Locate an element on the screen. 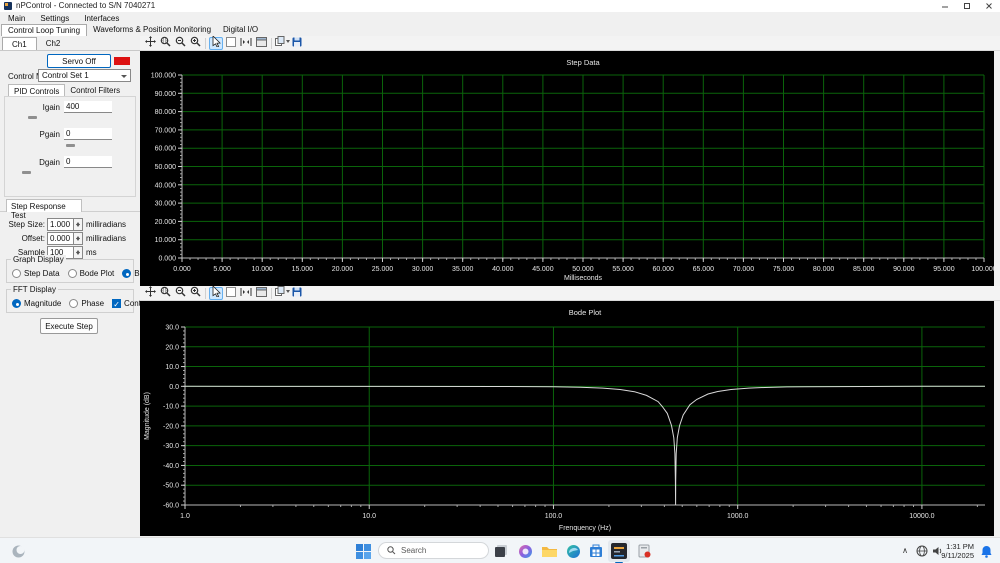 The image size is (1000, 563). search-box: Search is located at coordinates (433, 550).